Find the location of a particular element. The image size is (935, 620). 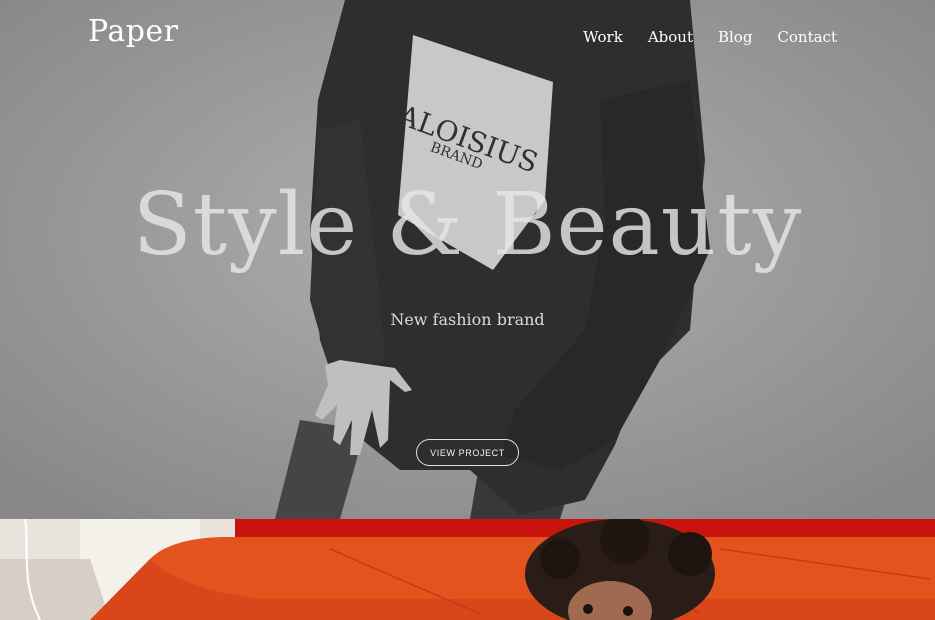

hero-headline: Style & Beauty is located at coordinates (467, 225).